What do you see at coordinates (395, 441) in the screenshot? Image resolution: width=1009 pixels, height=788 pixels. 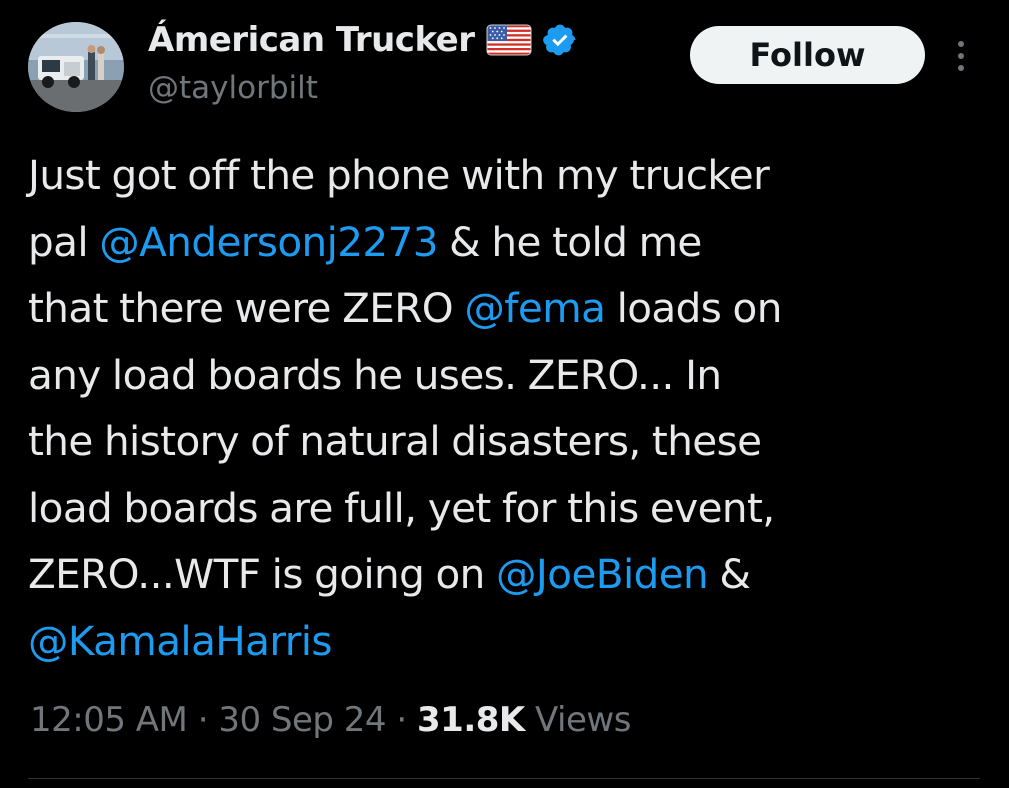 I see `tweet-text-segment: the history of natural disasters, these` at bounding box center [395, 441].